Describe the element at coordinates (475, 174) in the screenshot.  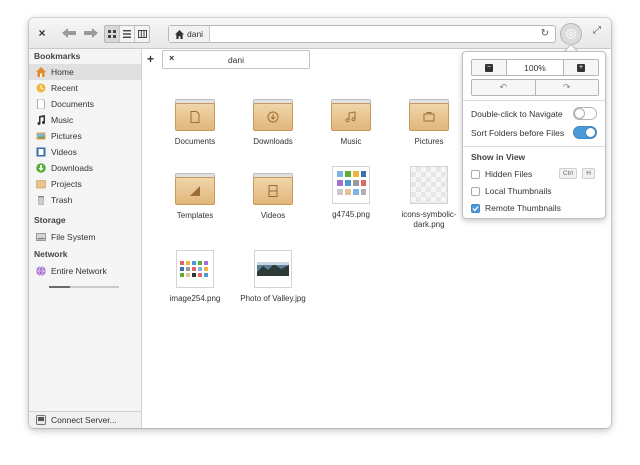
I see `hidden-files-checkbox` at that location.